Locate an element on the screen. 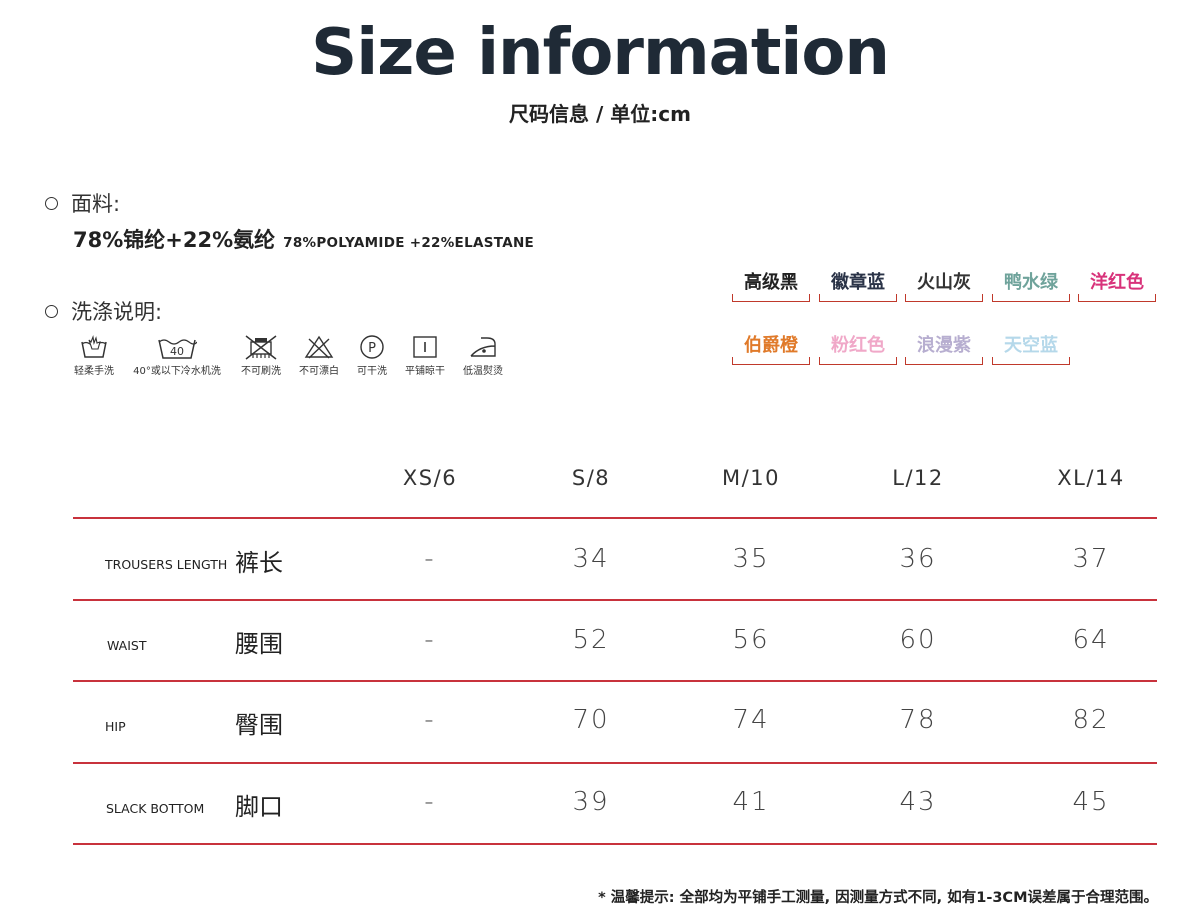 The height and width of the screenshot is (907, 1200). care-item-no-brush: 不可刷洗 is located at coordinates (261, 355).